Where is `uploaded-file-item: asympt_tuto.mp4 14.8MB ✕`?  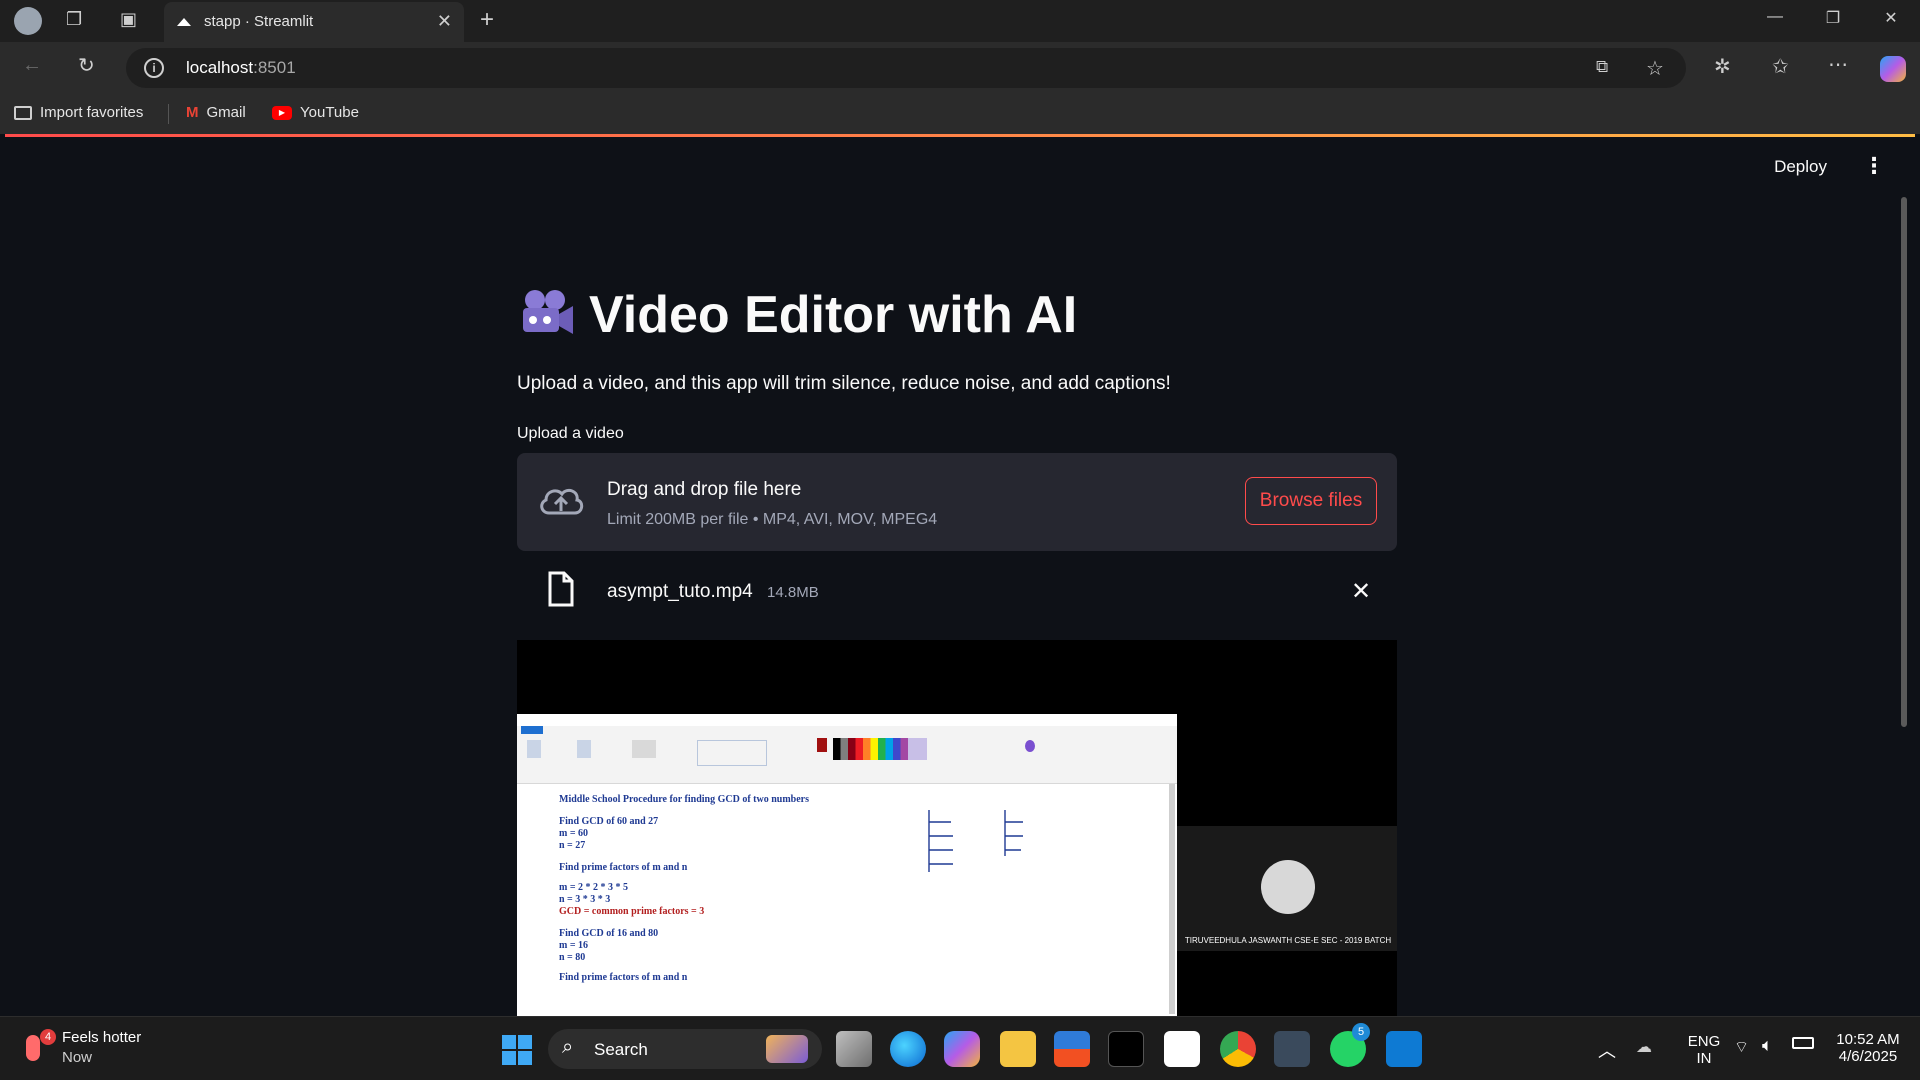 uploaded-file-item: asympt_tuto.mp4 14.8MB ✕ is located at coordinates (957, 592).